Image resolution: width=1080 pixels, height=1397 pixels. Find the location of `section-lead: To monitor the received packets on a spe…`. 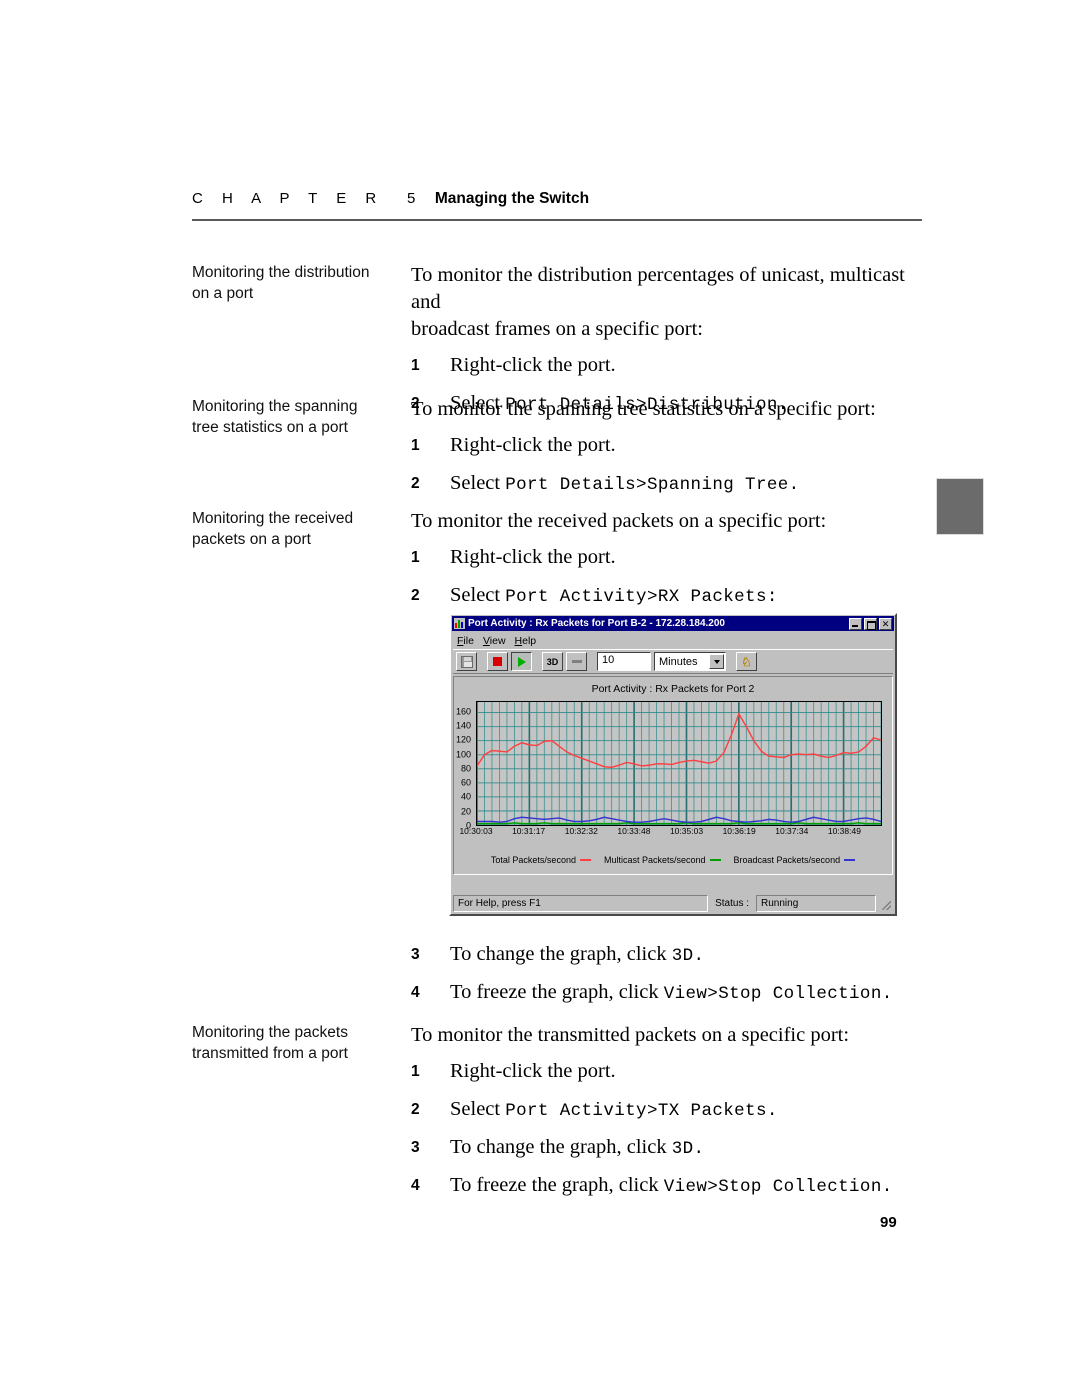

section-lead: To monitor the received packets on a spe… is located at coordinates (669, 521).